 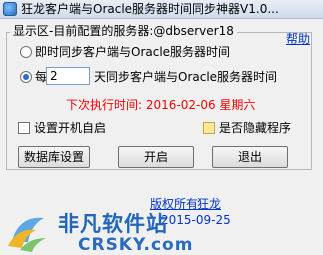 What do you see at coordinates (10, 9) in the screenshot?
I see `app-icon` at bounding box center [10, 9].